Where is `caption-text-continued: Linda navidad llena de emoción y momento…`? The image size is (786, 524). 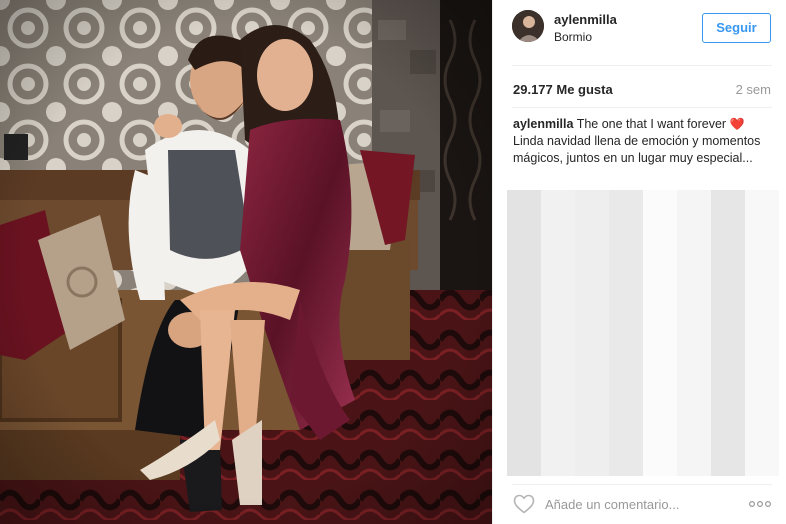
caption-text-continued: Linda navidad llena de emoción y momento… is located at coordinates (637, 149).